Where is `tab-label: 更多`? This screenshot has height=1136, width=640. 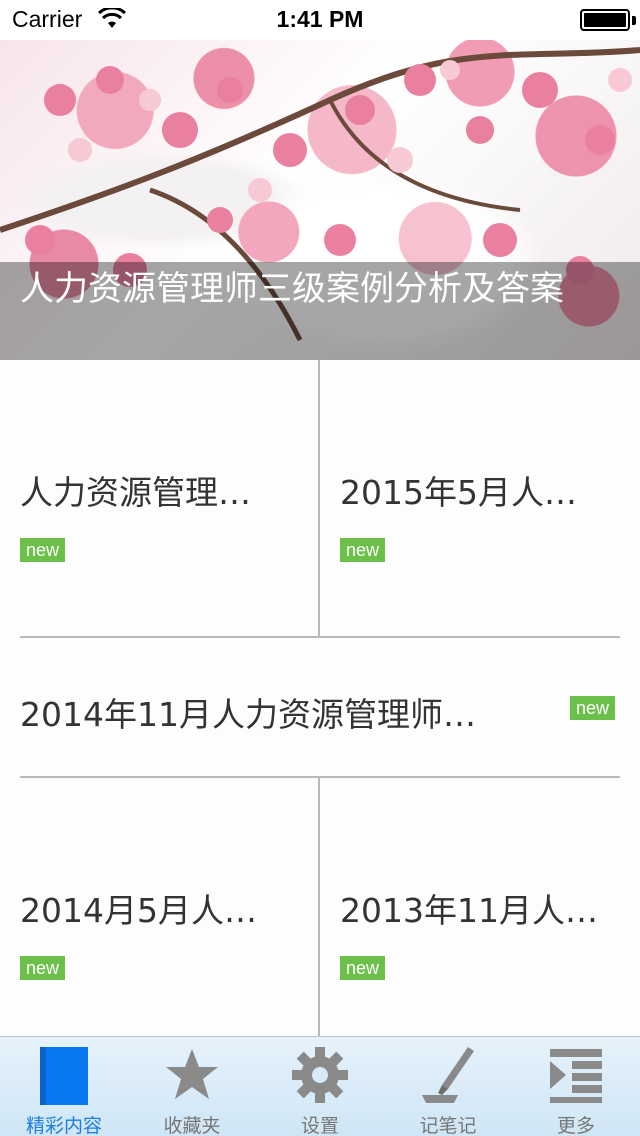
tab-label: 更多 is located at coordinates (575, 1125).